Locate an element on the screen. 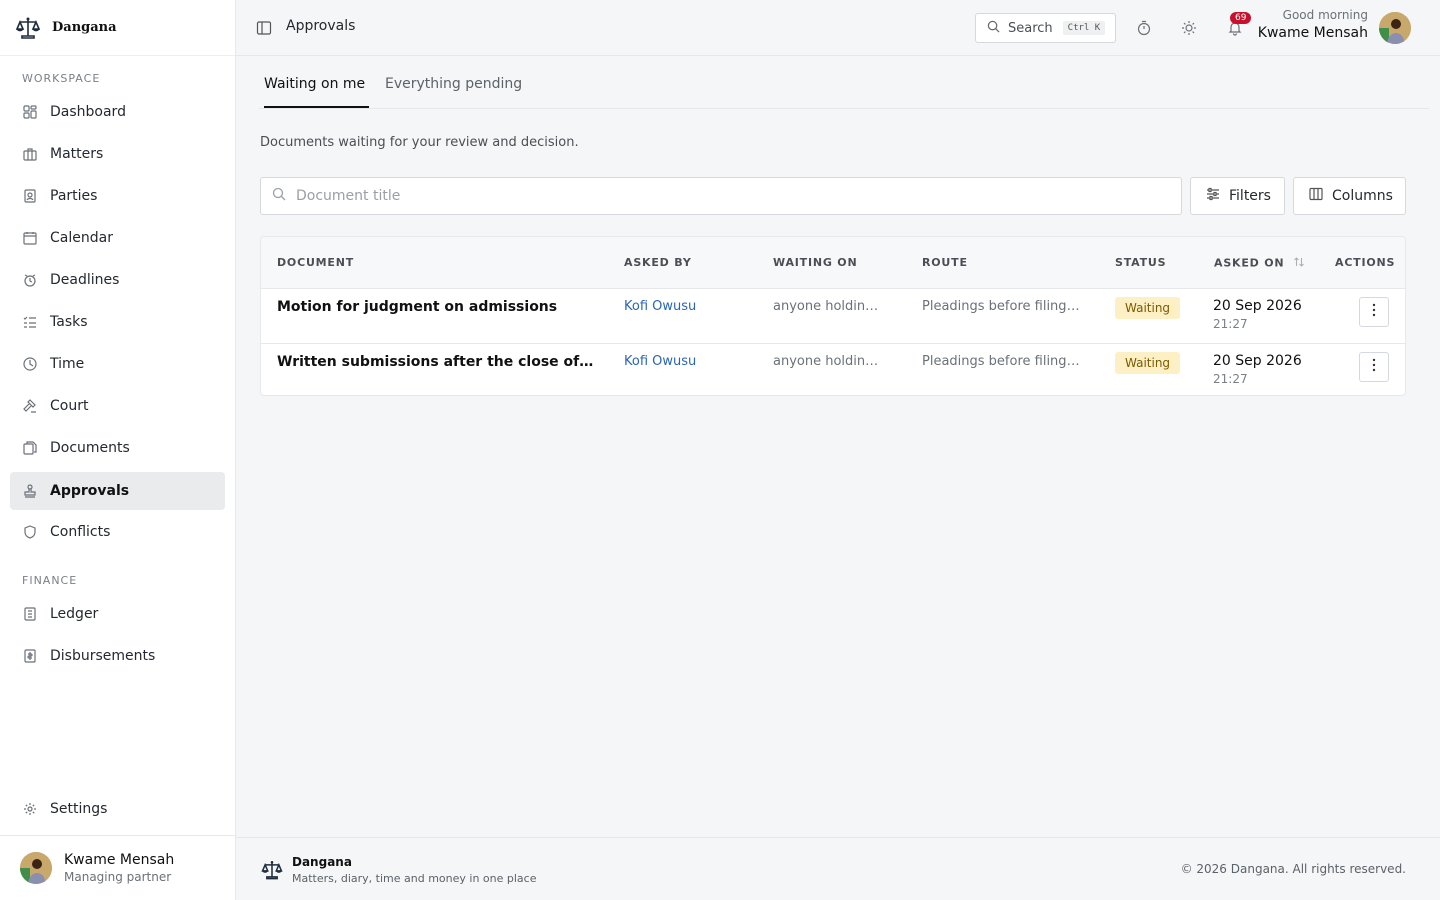 The image size is (1440, 900). header-avatar is located at coordinates (1395, 28).